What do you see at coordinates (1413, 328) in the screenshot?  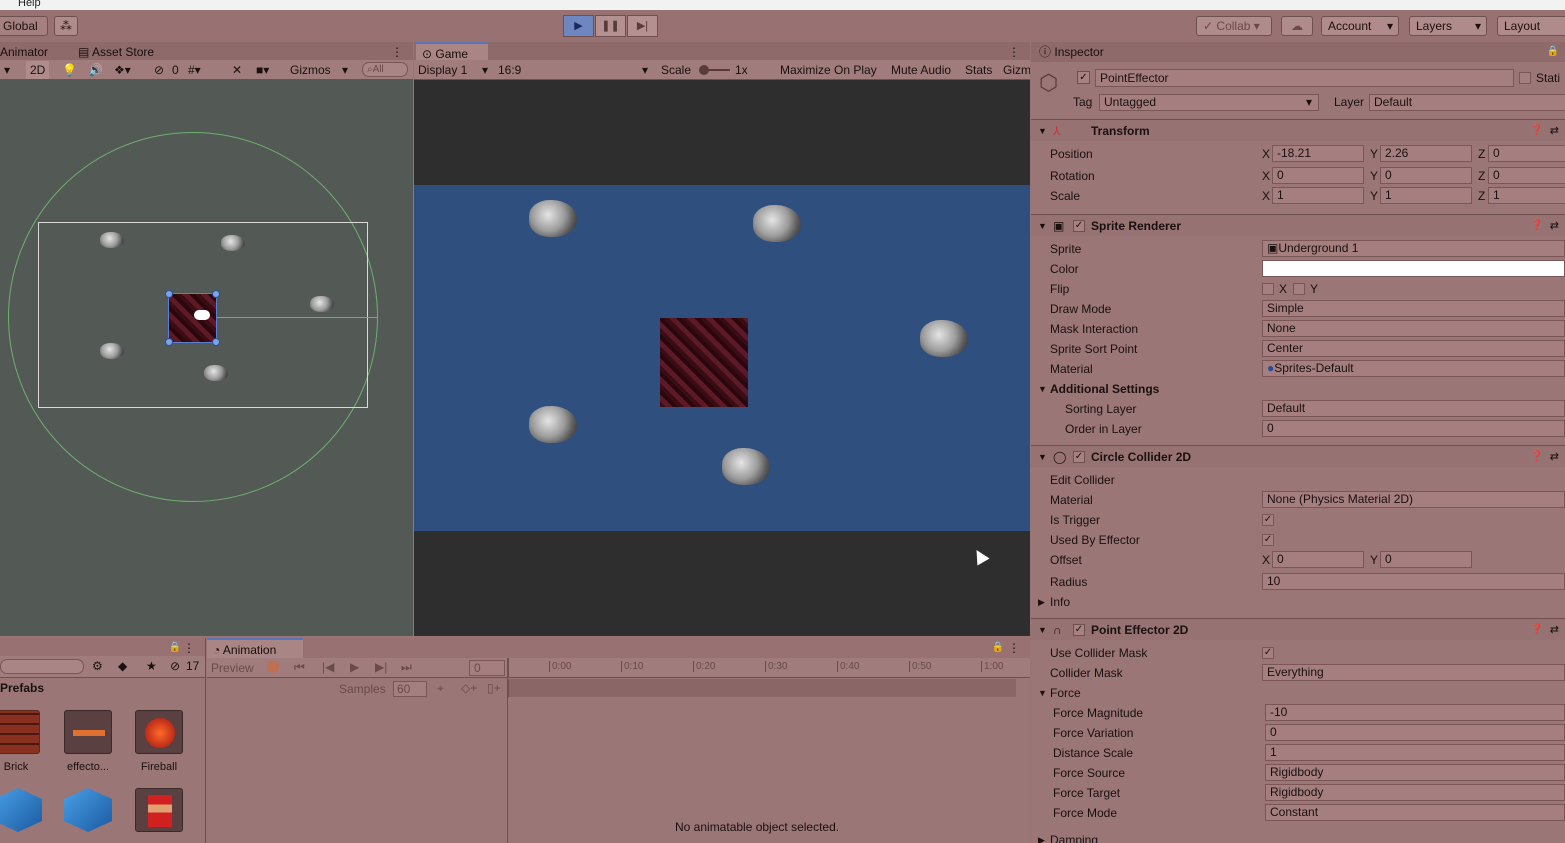 I see `mask-interaction-dropdown: None` at bounding box center [1413, 328].